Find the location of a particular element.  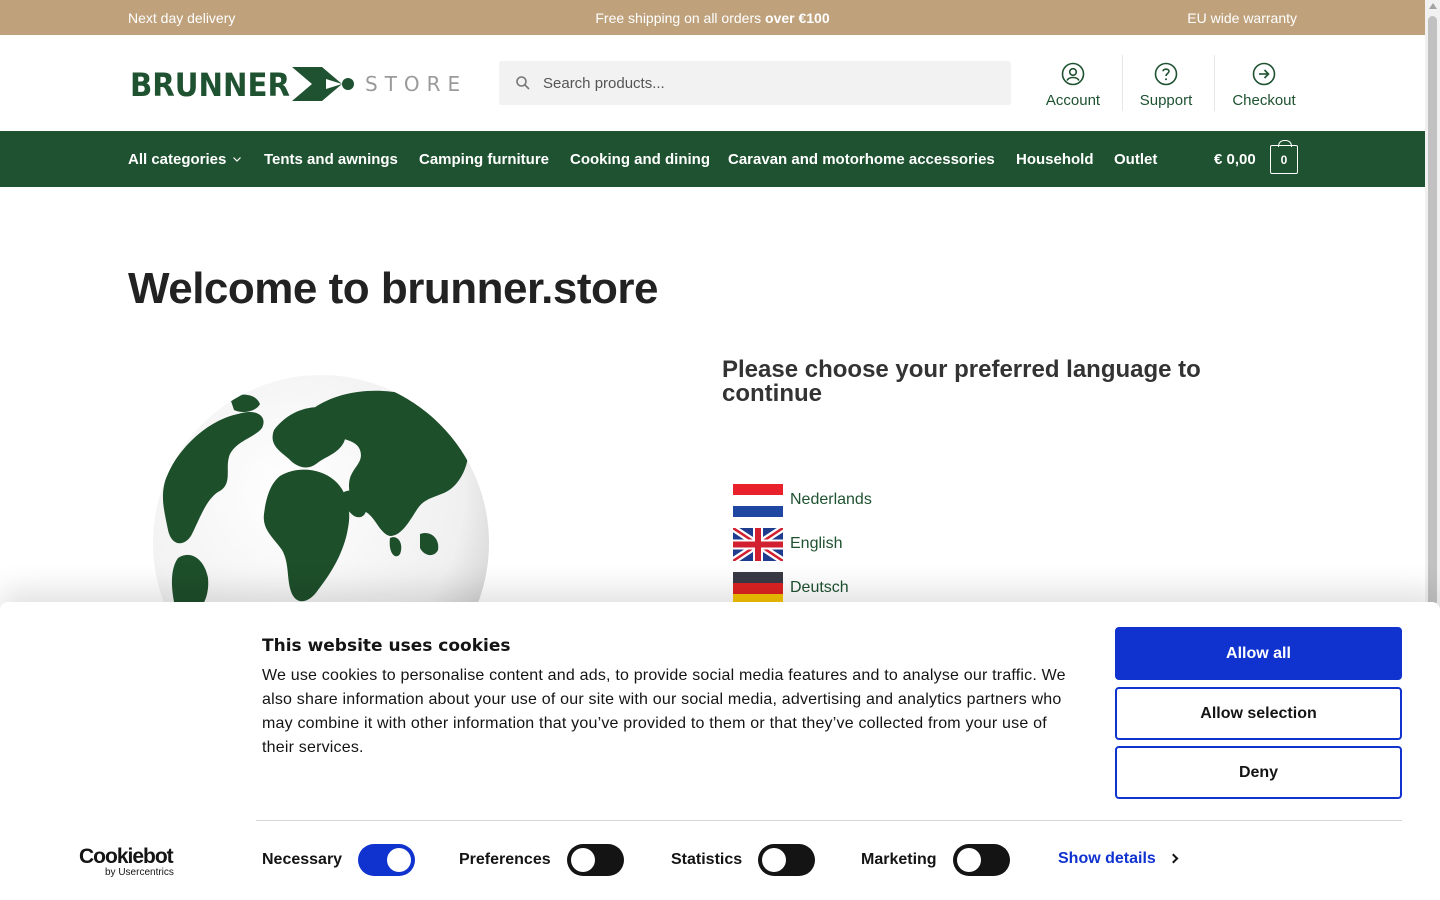

shipping-threshold: over €100 is located at coordinates (797, 18).